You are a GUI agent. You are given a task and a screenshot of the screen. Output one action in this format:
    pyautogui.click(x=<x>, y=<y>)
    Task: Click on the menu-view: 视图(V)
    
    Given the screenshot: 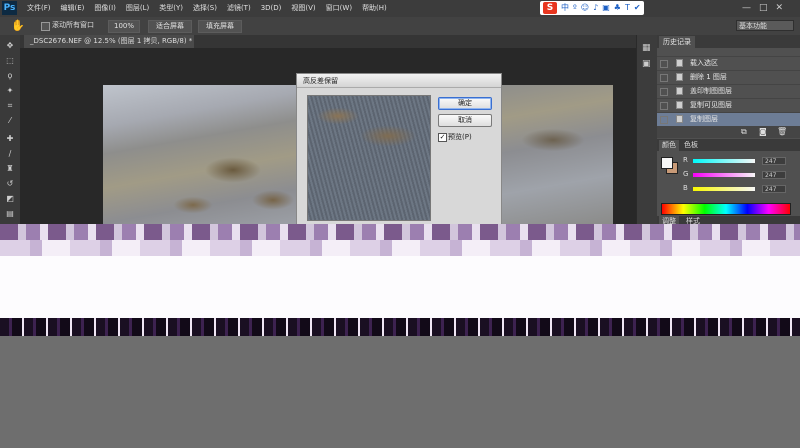 What is the action you would take?
    pyautogui.click(x=303, y=8)
    